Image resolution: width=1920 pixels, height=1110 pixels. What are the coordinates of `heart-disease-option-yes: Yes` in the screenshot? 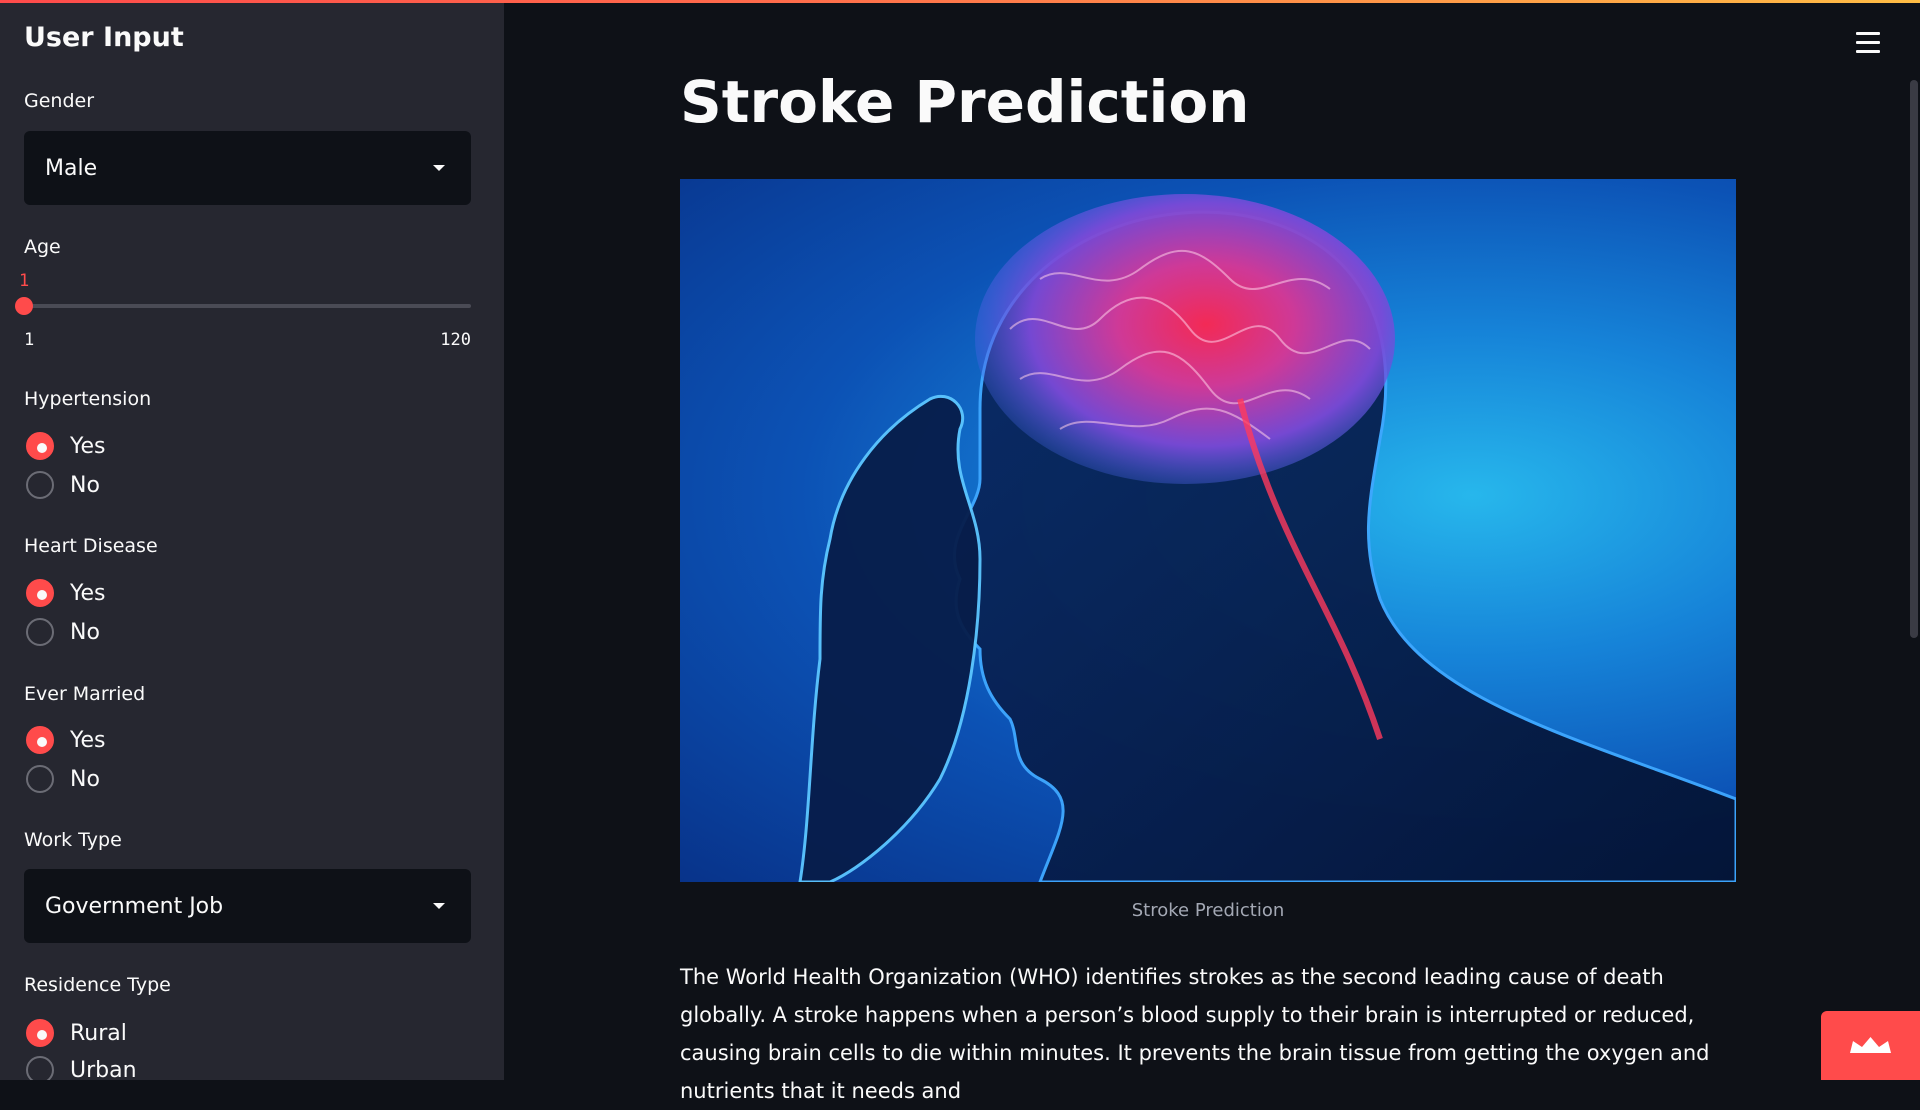 It's located at (66, 593).